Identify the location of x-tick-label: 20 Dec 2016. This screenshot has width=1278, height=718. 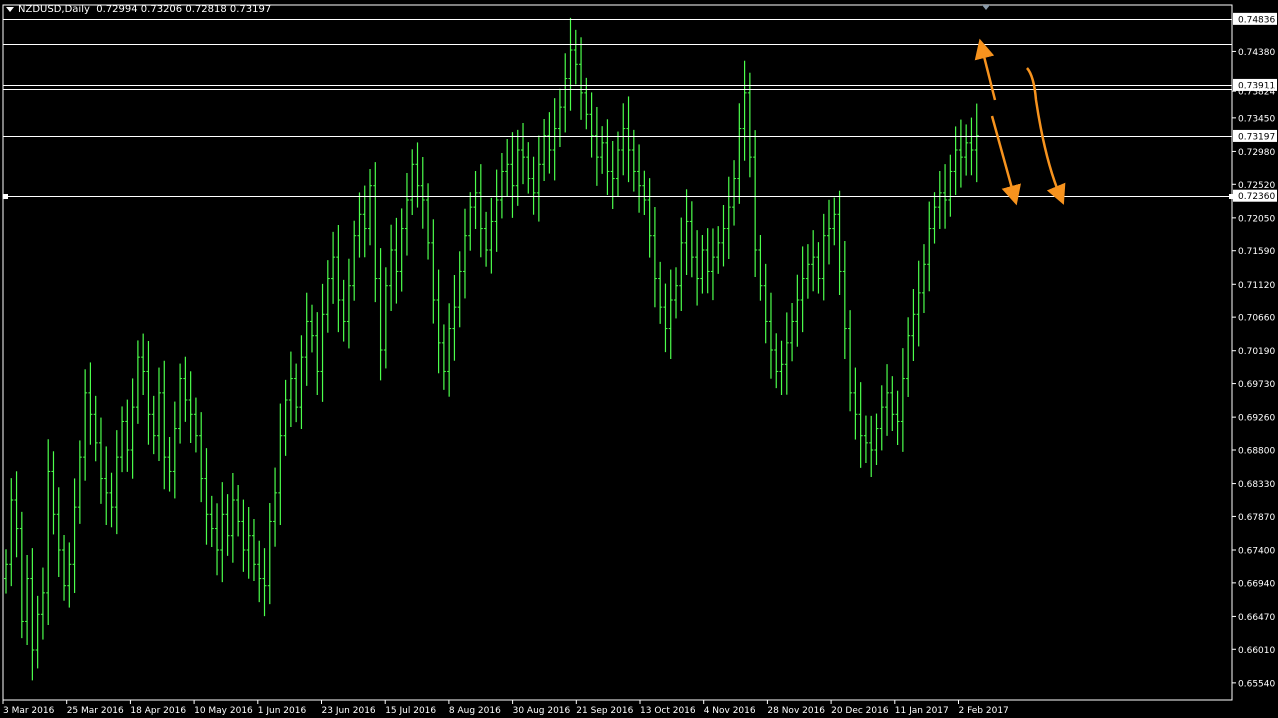
(860, 711).